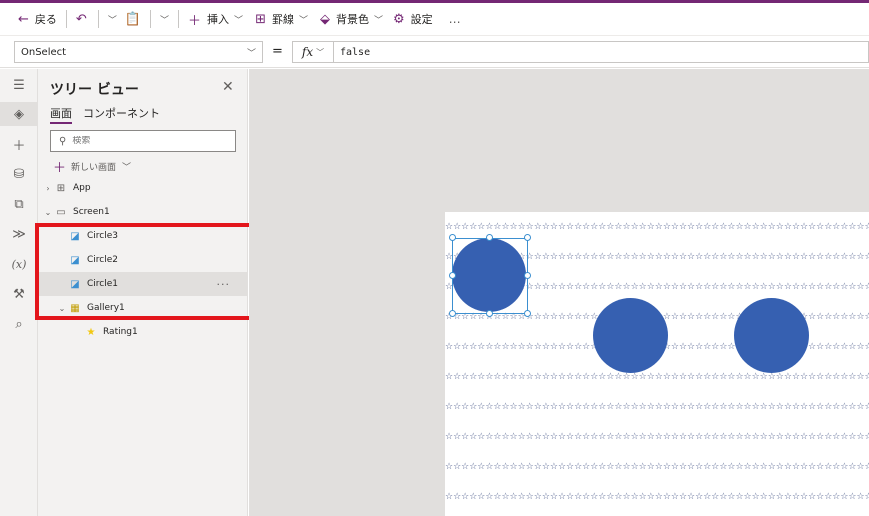 The height and width of the screenshot is (516, 869). What do you see at coordinates (630, 335) in the screenshot?
I see `circle2` at bounding box center [630, 335].